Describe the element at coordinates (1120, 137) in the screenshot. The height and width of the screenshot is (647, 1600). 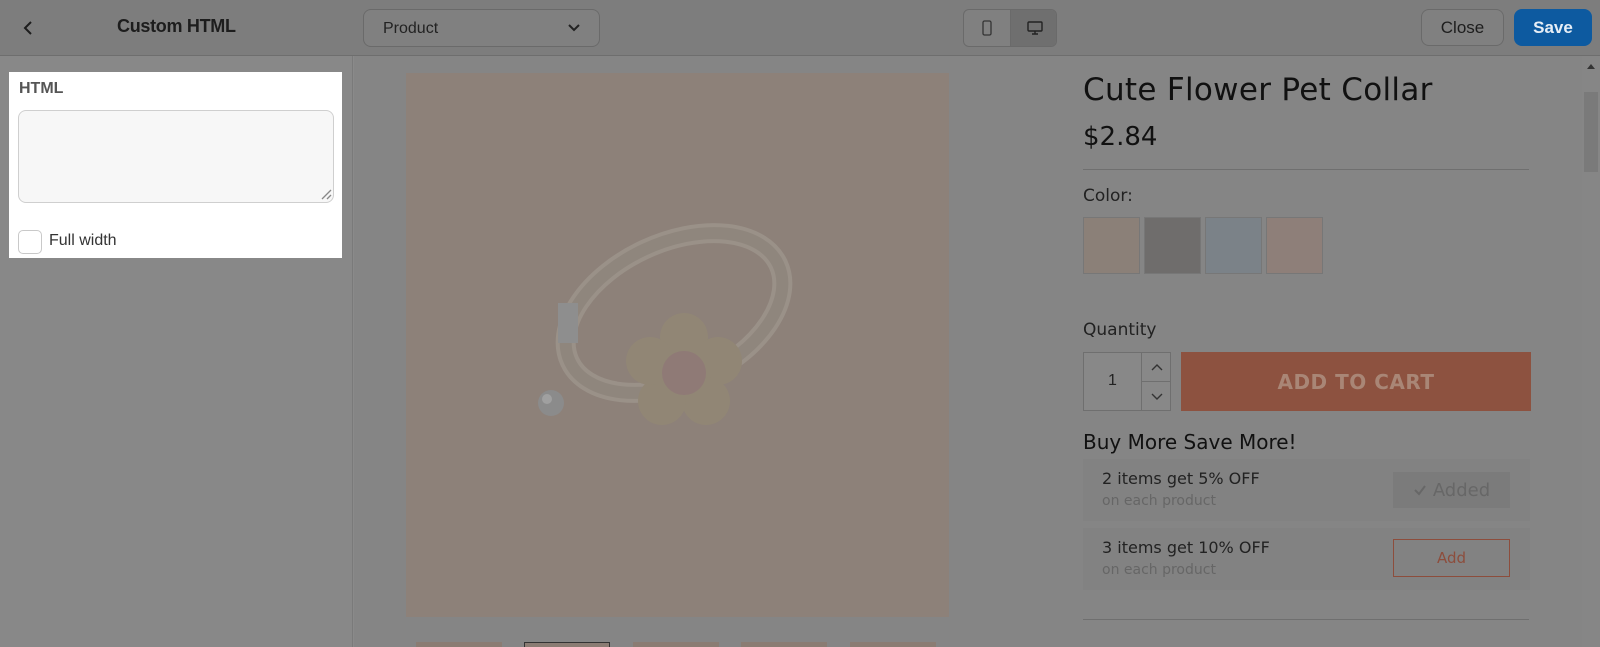
I see `product-price: $2.84` at that location.